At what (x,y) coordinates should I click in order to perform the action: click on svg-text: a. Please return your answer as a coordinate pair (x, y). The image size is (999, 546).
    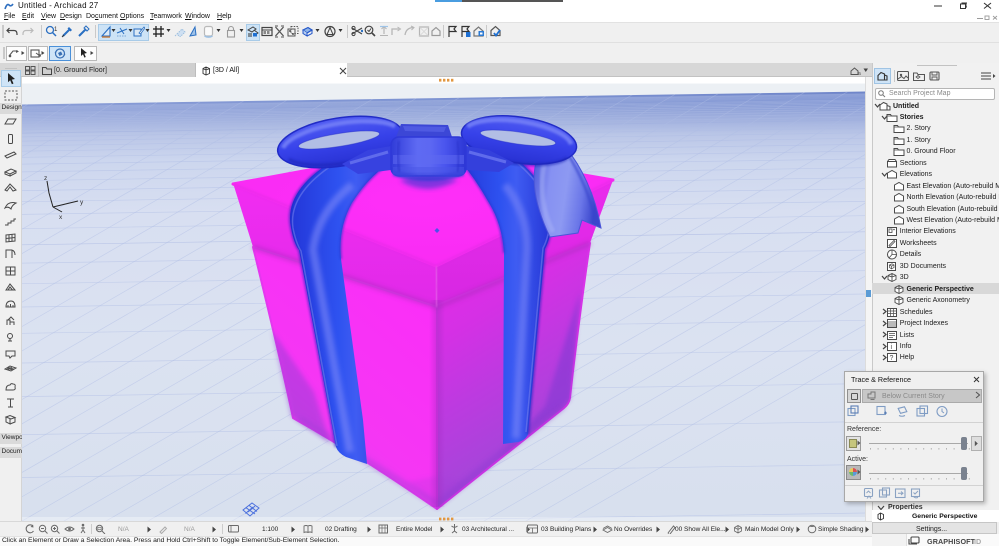
    Looking at the image, I should click on (859, 73).